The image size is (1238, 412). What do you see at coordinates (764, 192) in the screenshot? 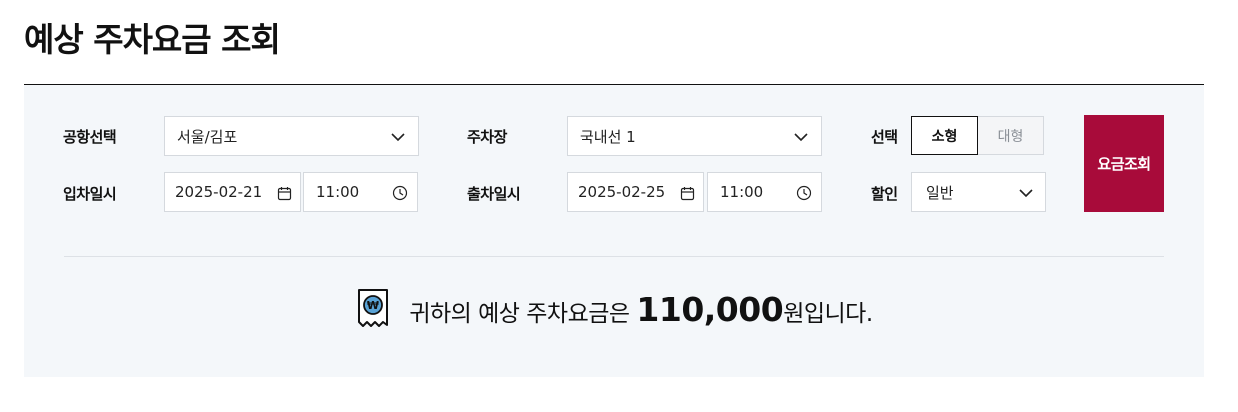
I see `exit-time-input: 11:00` at bounding box center [764, 192].